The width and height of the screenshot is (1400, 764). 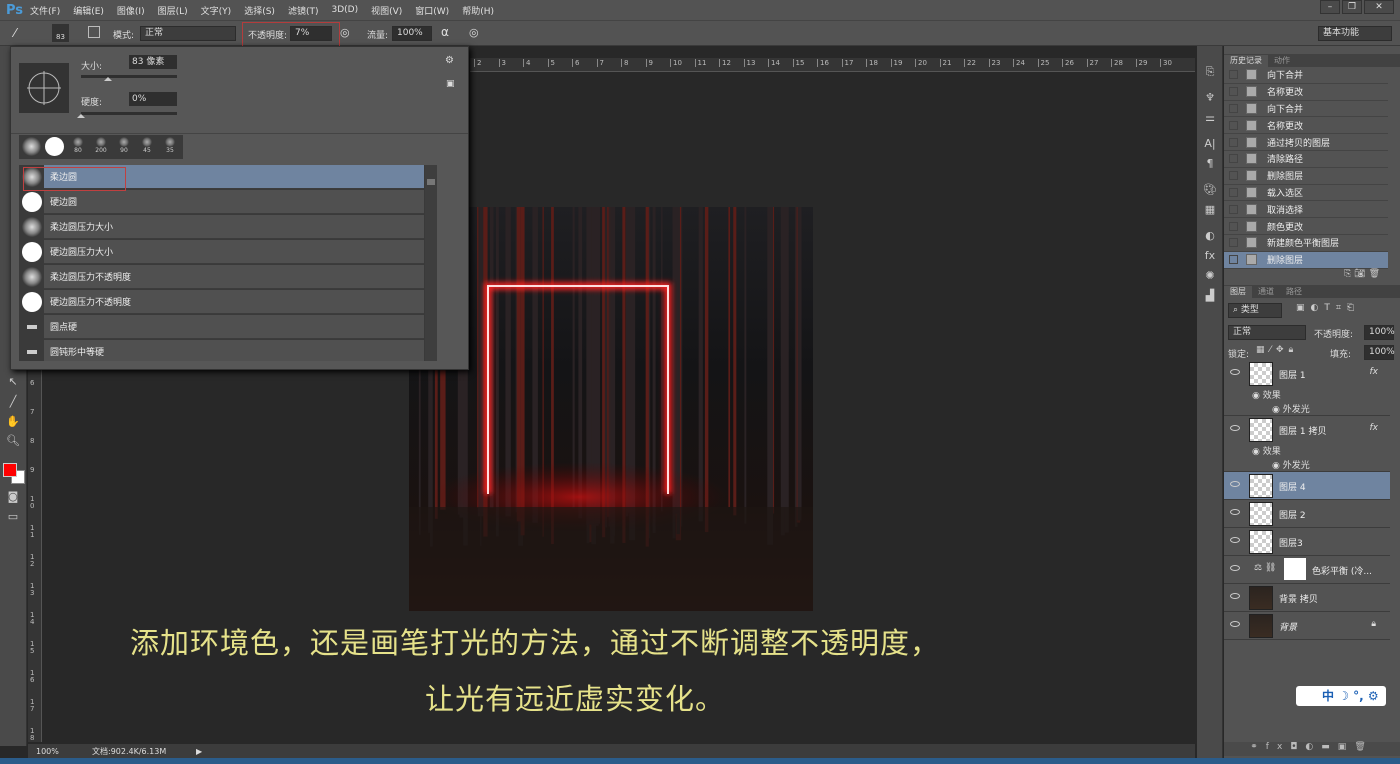 What do you see at coordinates (221, 201) in the screenshot?
I see `brush-item: 硬边圆` at bounding box center [221, 201].